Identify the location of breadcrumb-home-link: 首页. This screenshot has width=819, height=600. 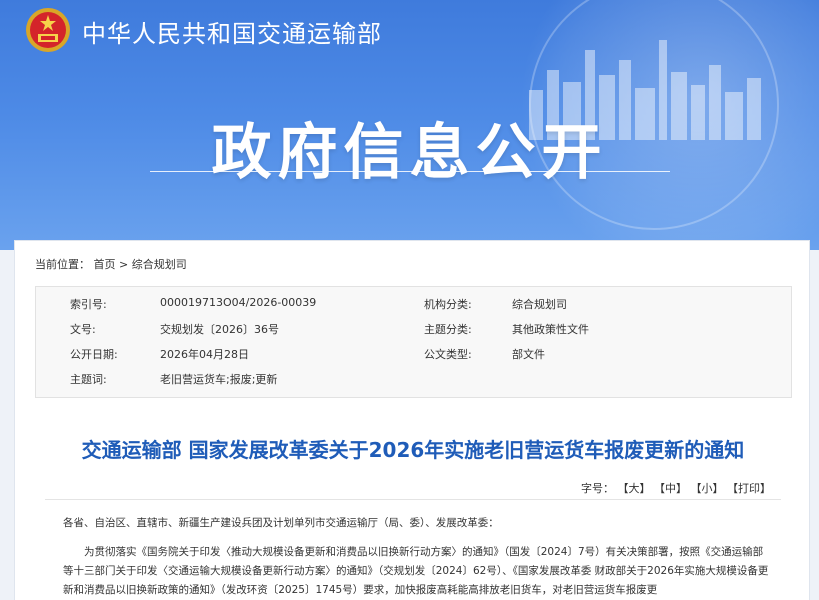
(105, 264).